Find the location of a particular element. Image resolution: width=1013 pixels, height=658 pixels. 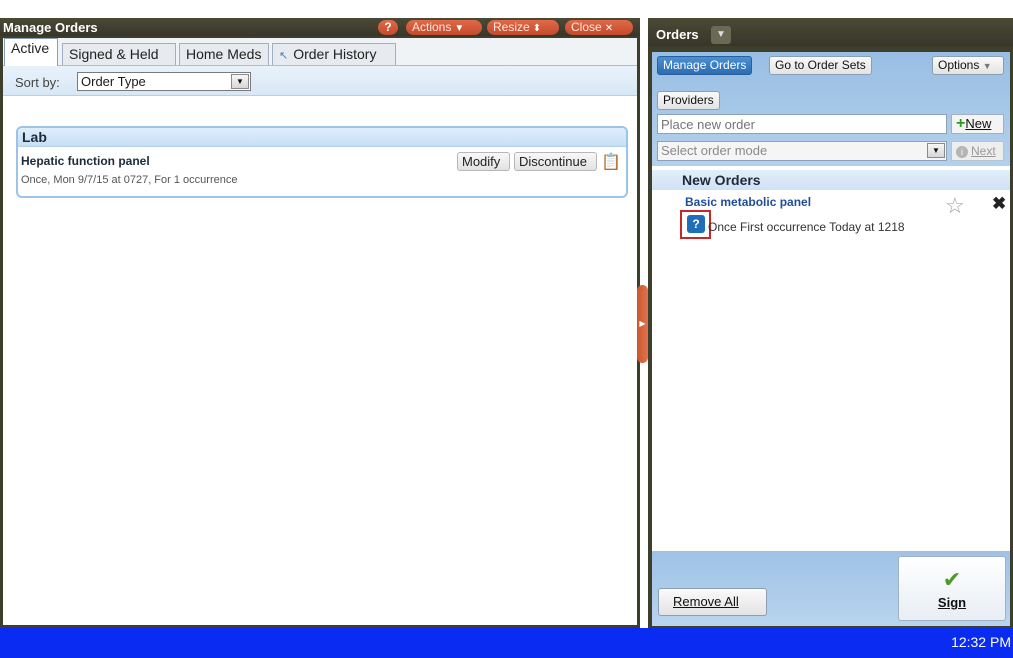

new-orders-heading: New Orders is located at coordinates (831, 180).